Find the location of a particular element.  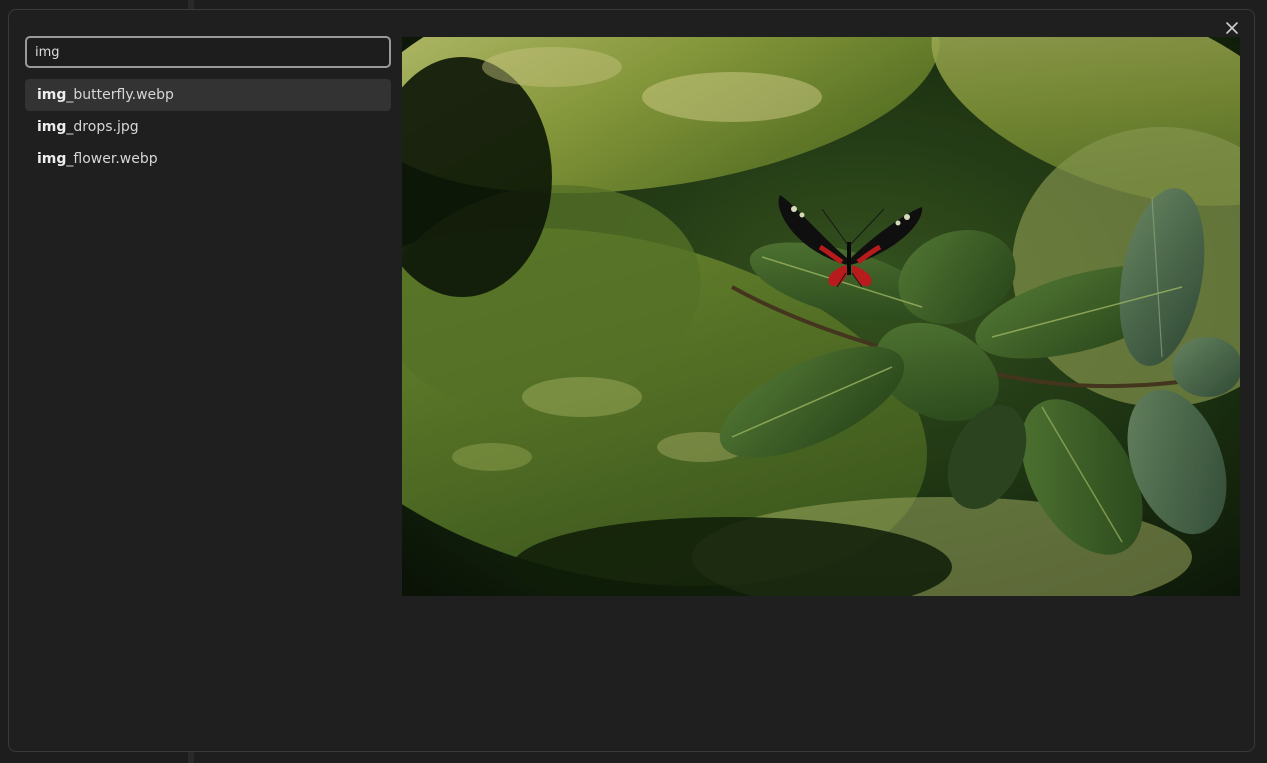

result-rest-text: _flower.webp is located at coordinates (112, 159).